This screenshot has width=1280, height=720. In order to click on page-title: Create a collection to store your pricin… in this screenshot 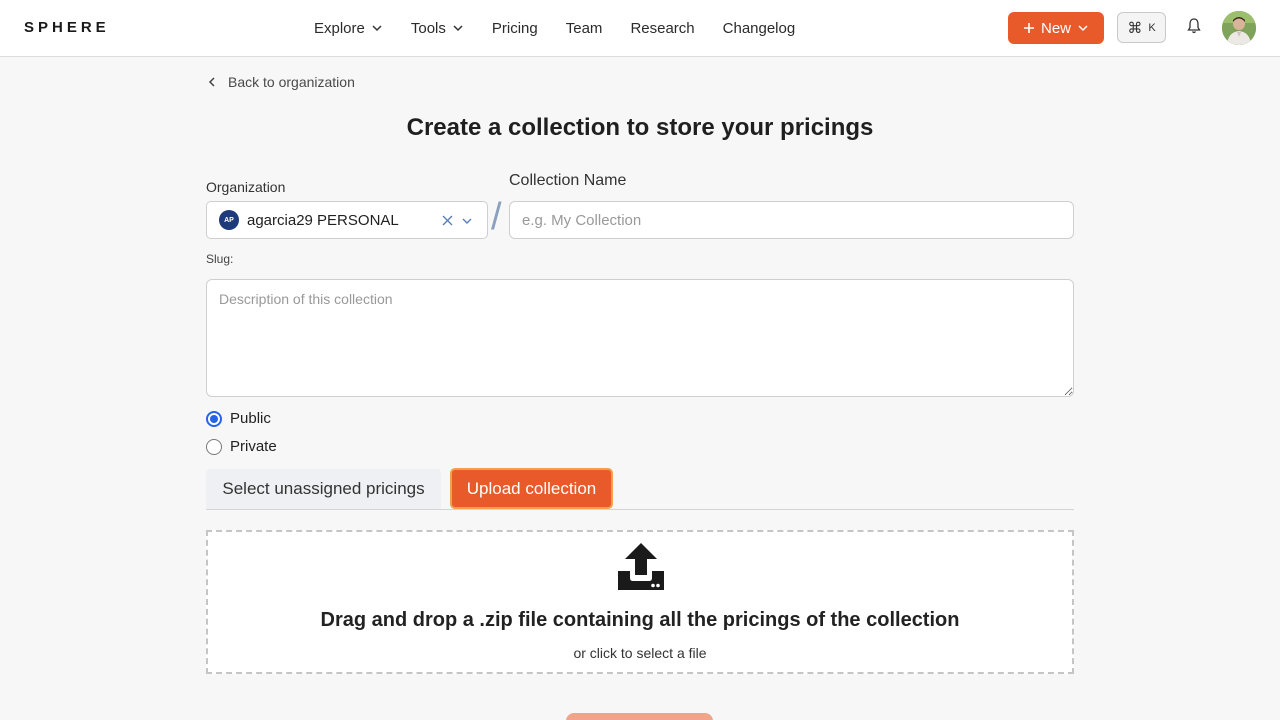, I will do `click(640, 127)`.